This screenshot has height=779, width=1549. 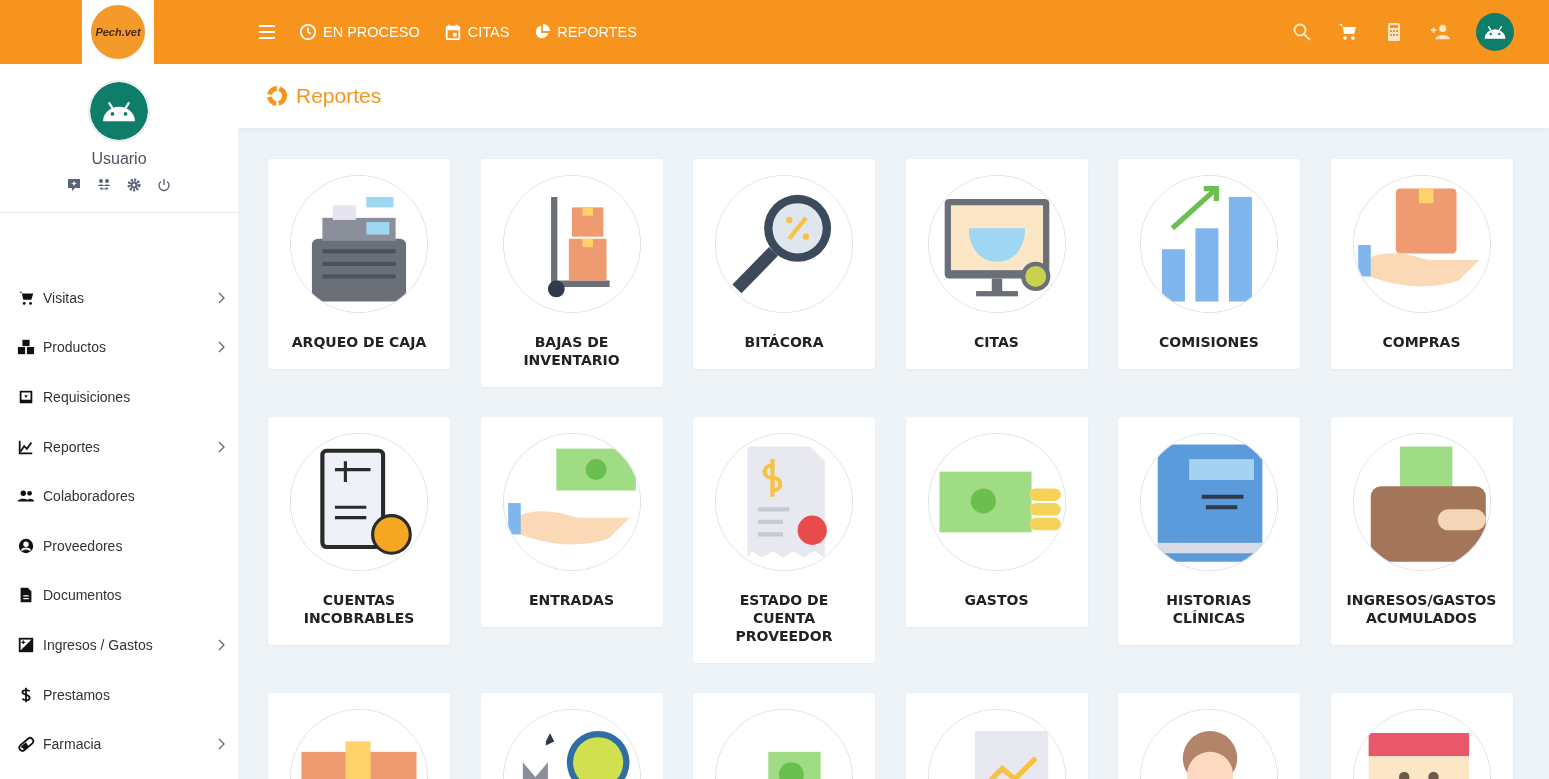 What do you see at coordinates (119, 744) in the screenshot?
I see `sidebar-item: Farmacia` at bounding box center [119, 744].